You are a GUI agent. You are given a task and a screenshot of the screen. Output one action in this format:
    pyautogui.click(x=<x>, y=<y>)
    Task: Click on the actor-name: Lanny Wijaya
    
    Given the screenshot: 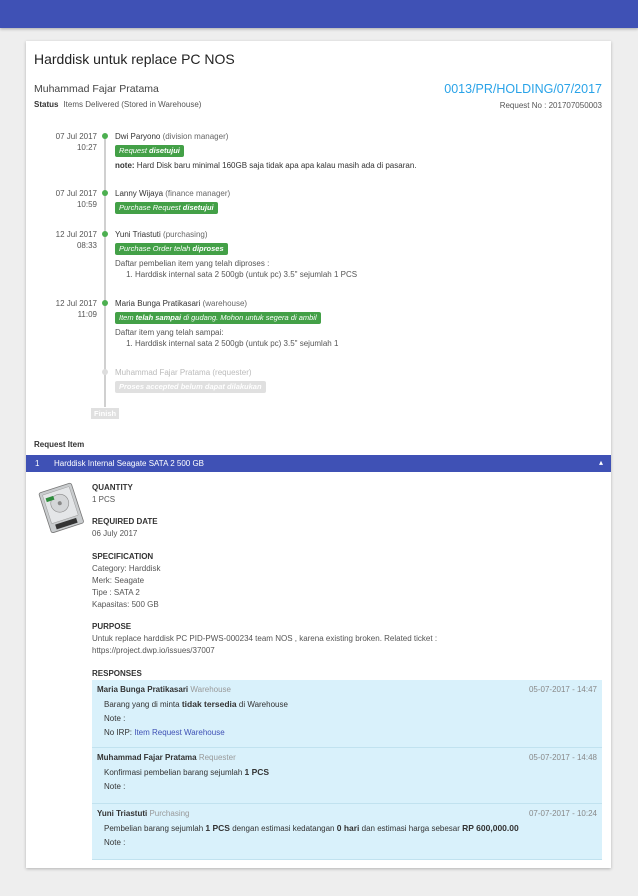 What is the action you would take?
    pyautogui.click(x=139, y=193)
    